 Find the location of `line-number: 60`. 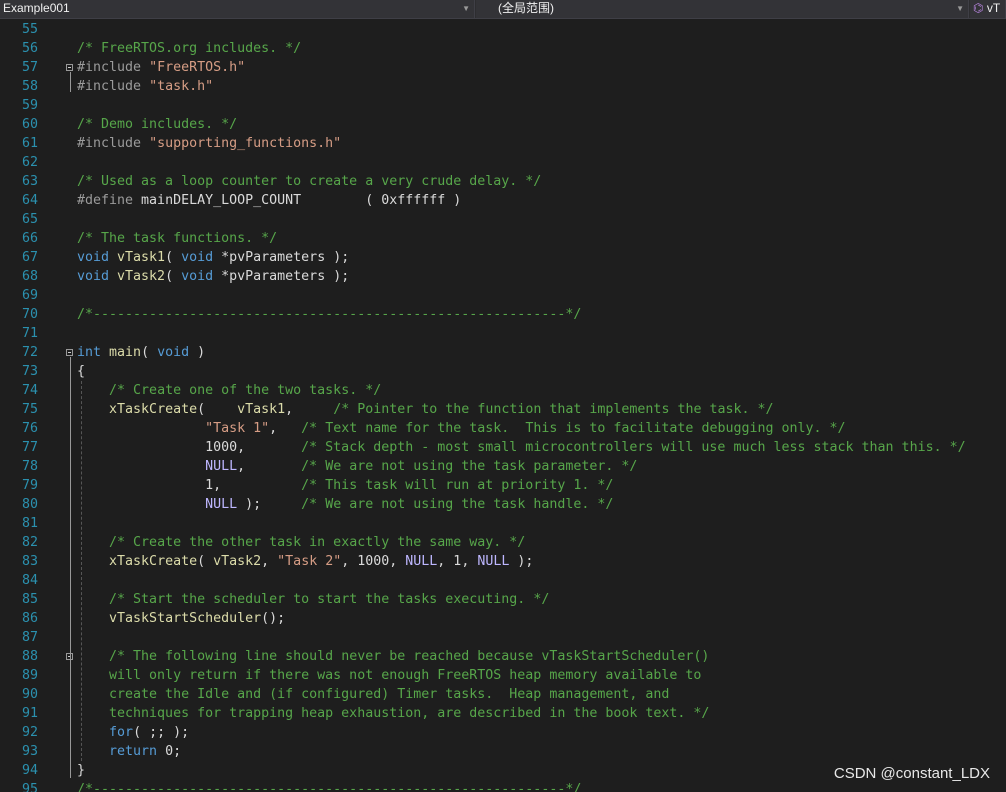

line-number: 60 is located at coordinates (29, 124).